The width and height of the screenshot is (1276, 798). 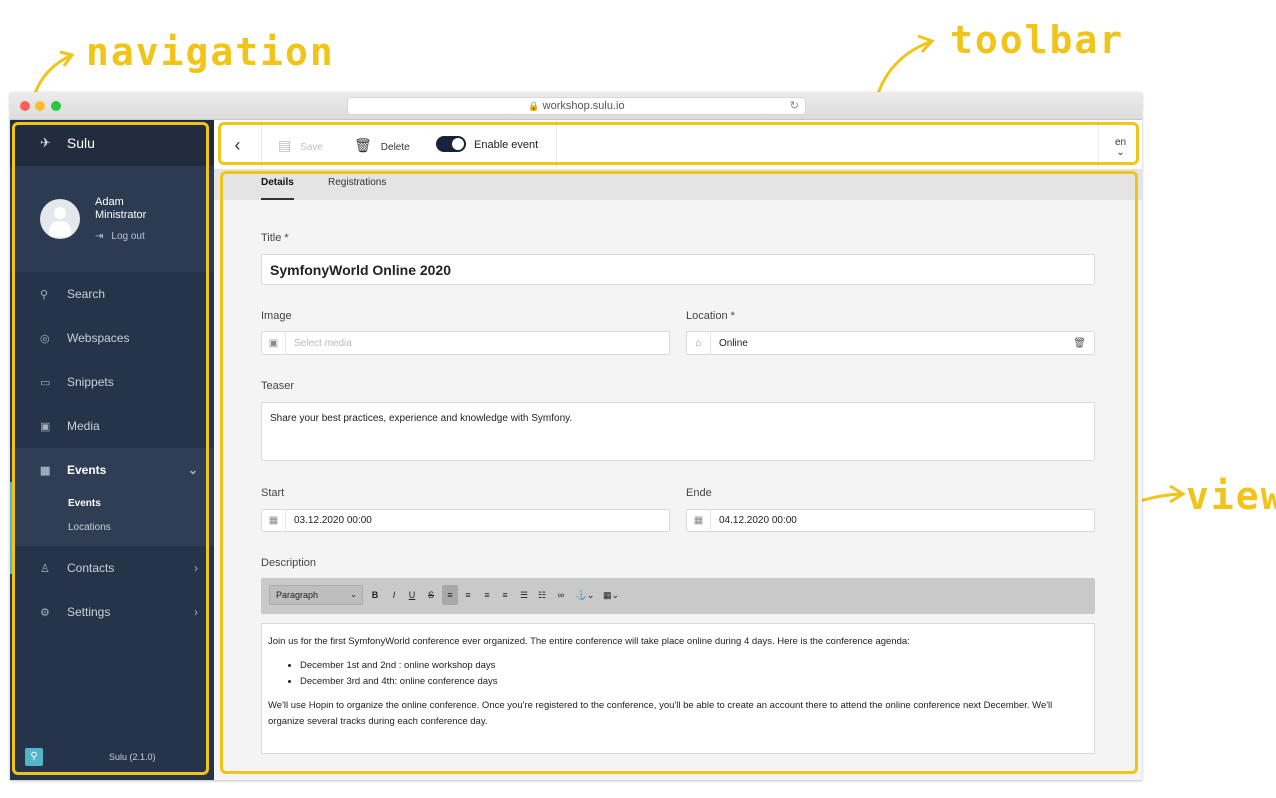 I want to click on image-select-field: ▣ Select media, so click(x=465, y=343).